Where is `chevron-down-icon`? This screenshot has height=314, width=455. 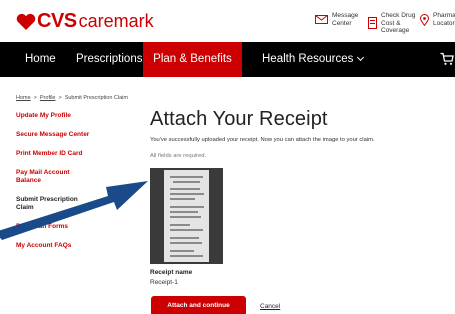
chevron-down-icon is located at coordinates (361, 57).